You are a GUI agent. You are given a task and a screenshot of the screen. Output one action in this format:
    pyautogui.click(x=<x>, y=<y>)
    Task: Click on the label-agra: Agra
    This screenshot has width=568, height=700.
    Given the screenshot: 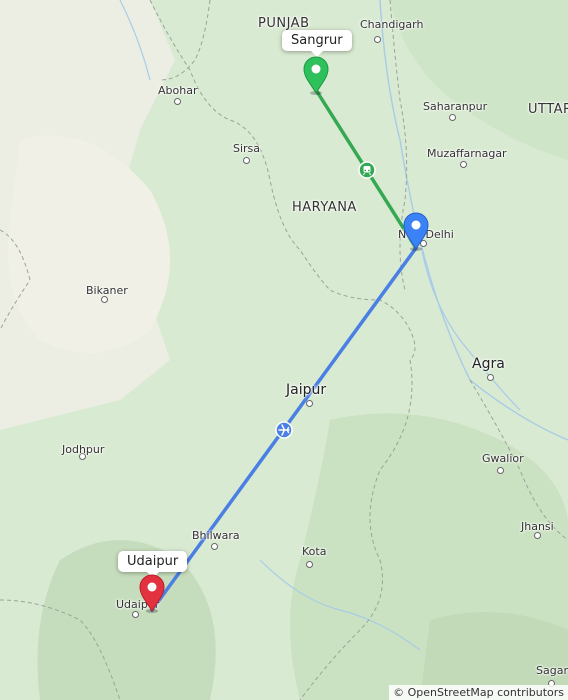 What is the action you would take?
    pyautogui.click(x=488, y=364)
    